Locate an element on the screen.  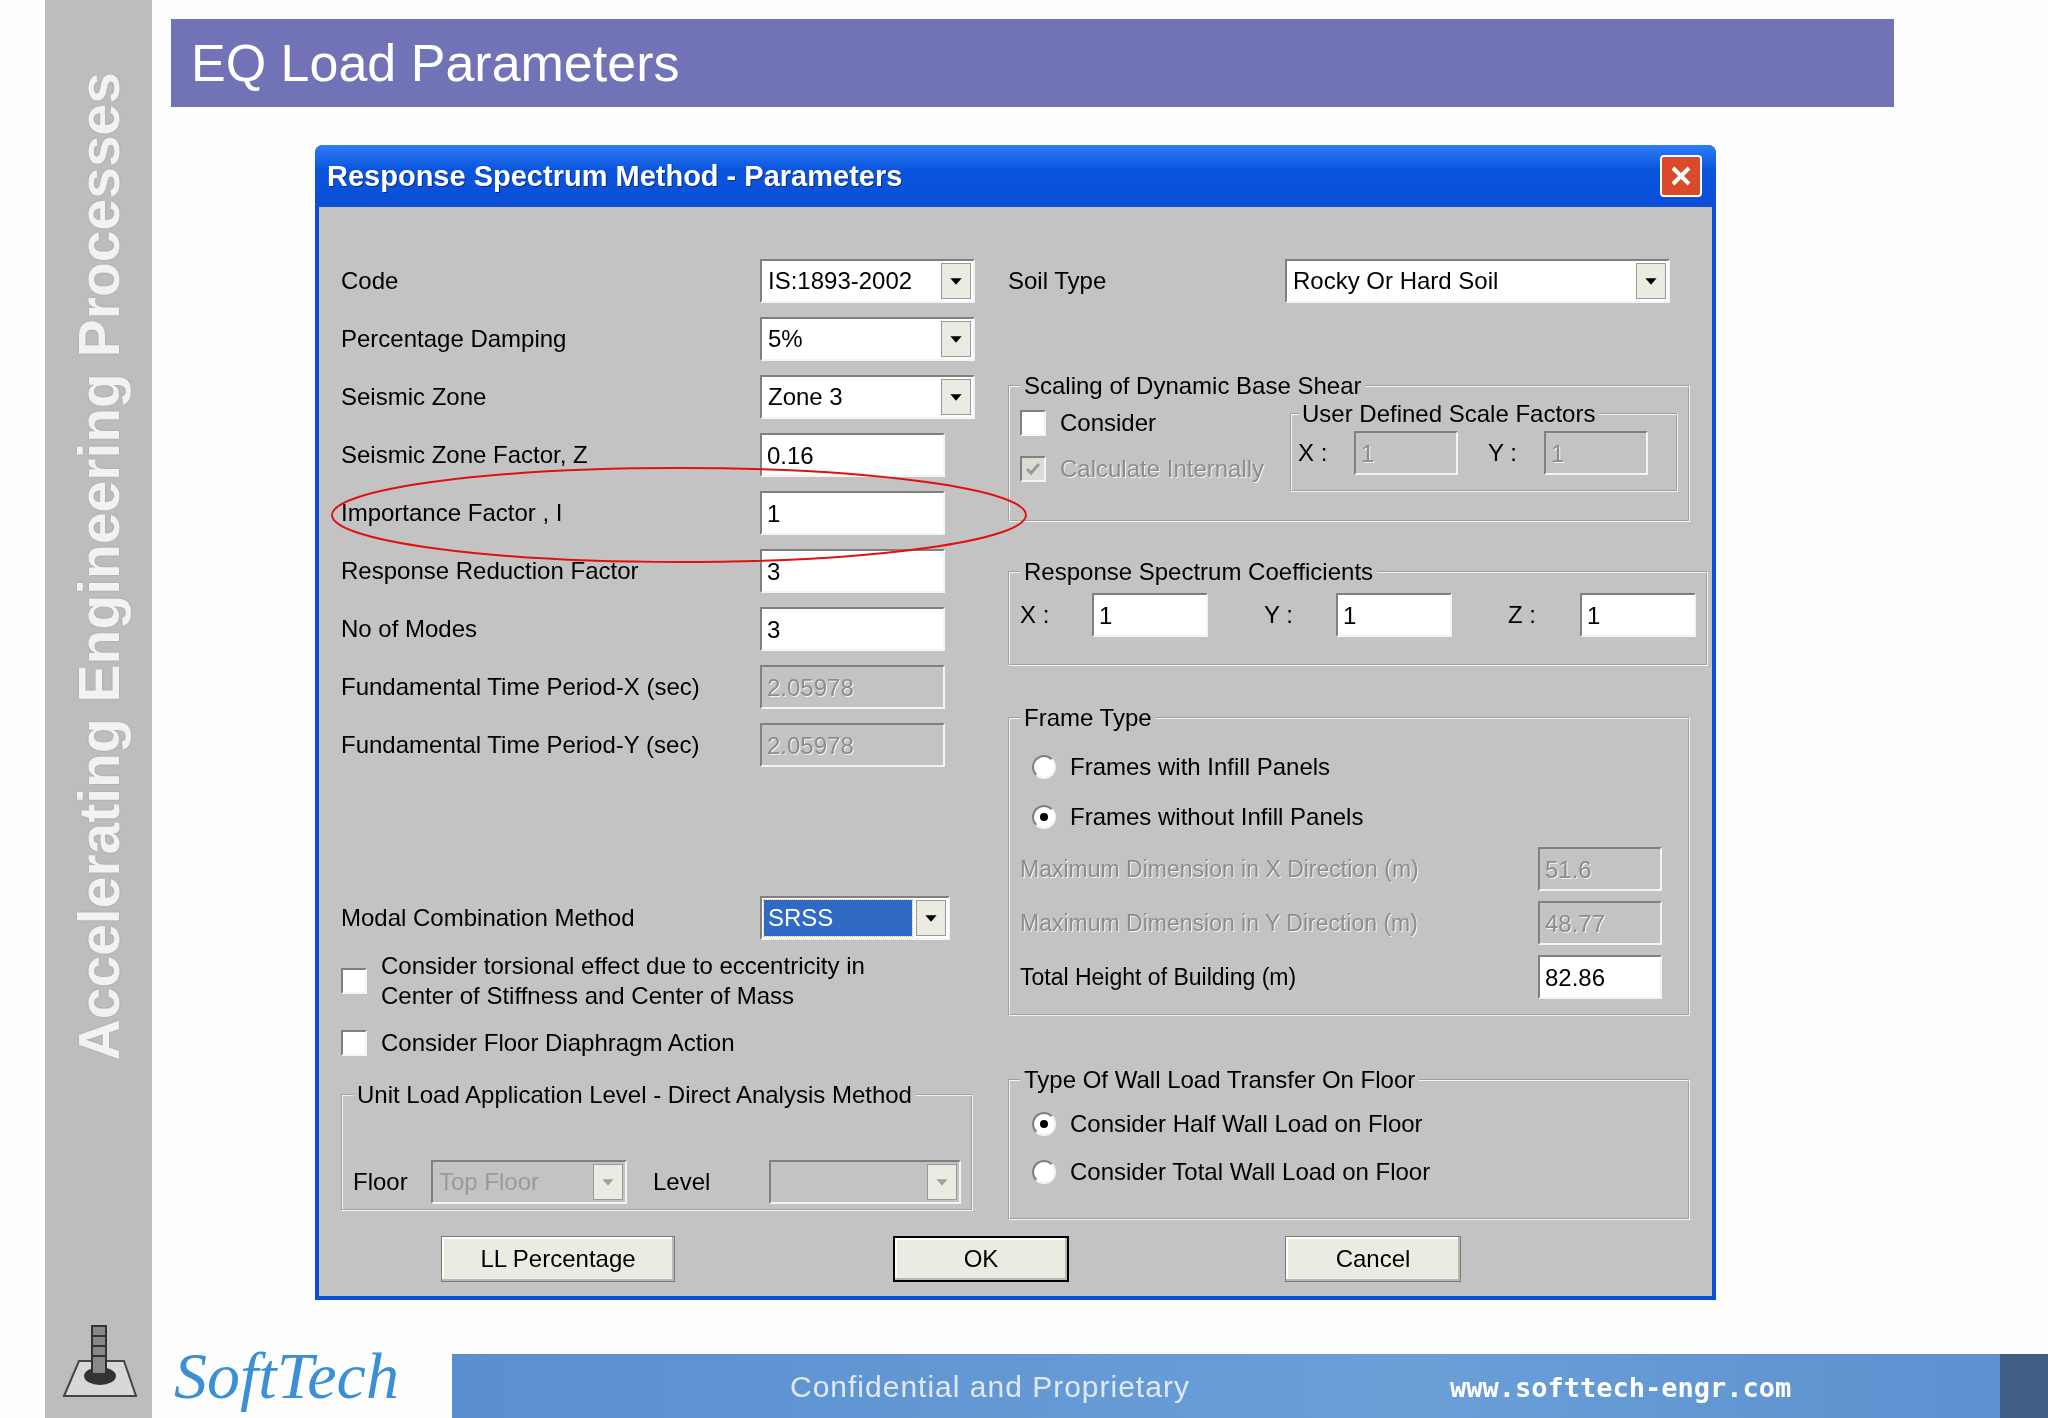
checkbox-label: Consider Floor Diaphragm Action is located at coordinates (558, 1043).